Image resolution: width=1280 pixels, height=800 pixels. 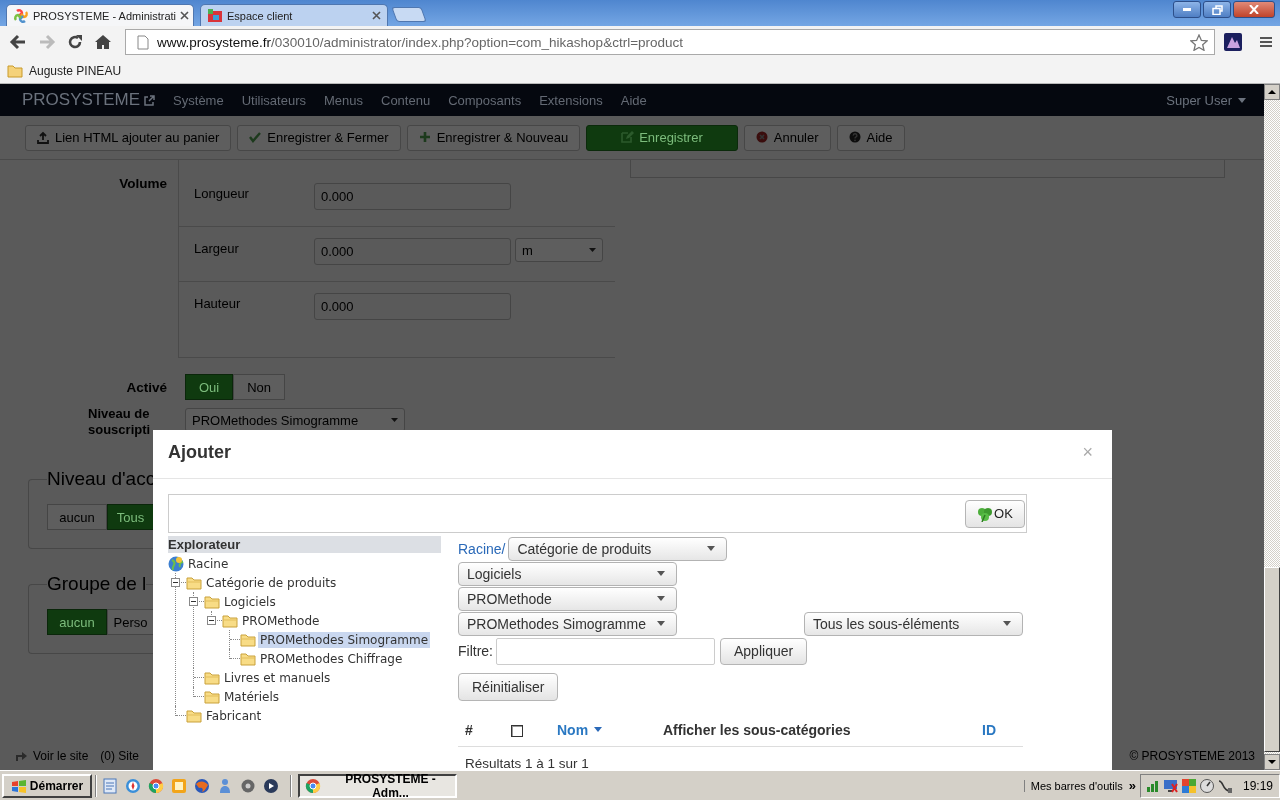 I want to click on site-title: PROSYSTEME, so click(x=81, y=100).